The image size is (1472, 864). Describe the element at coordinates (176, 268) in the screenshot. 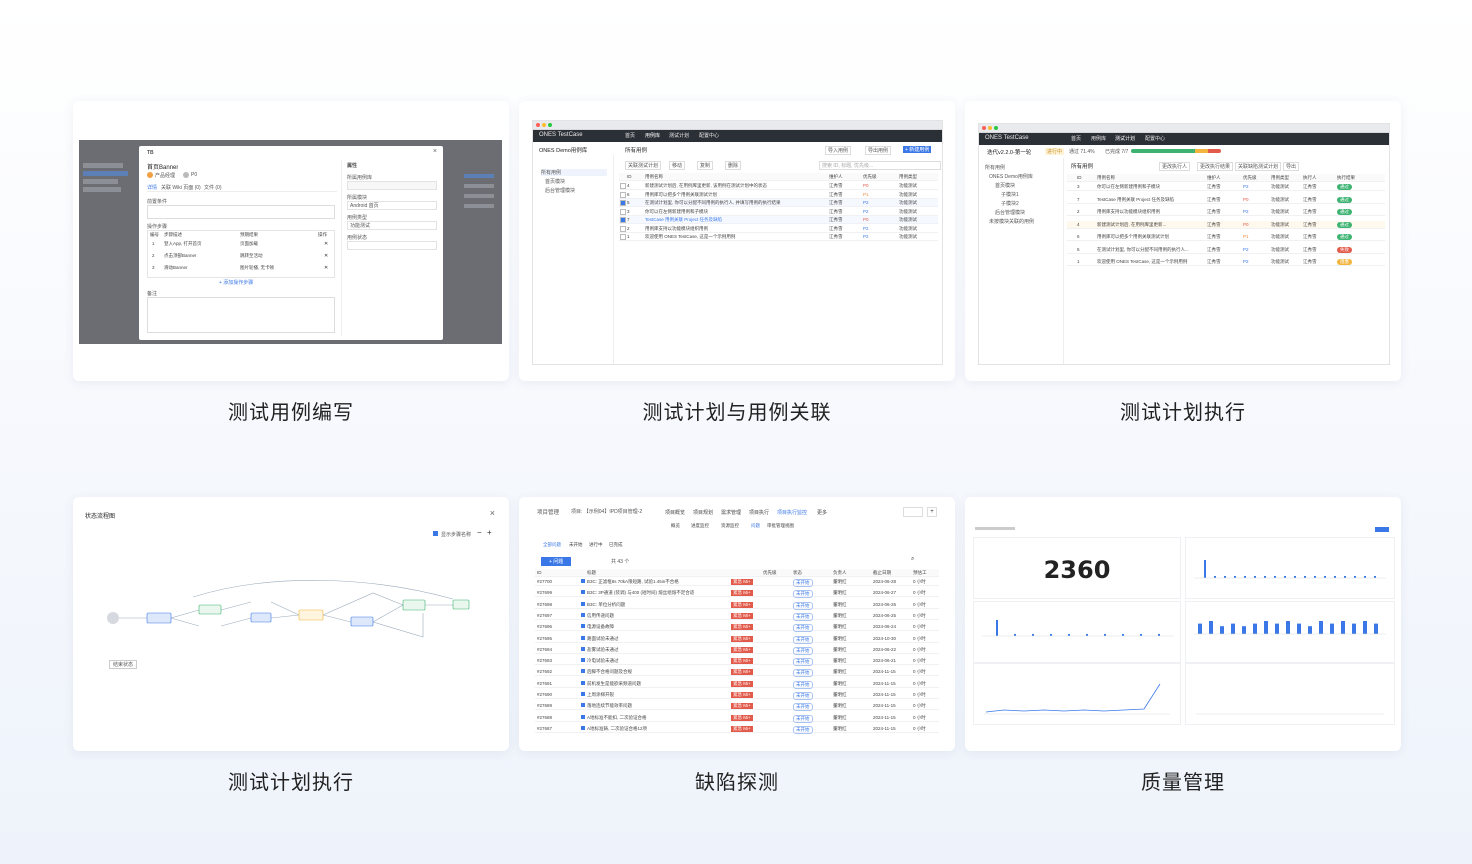

I see `step-desc: 滑动Banner` at that location.